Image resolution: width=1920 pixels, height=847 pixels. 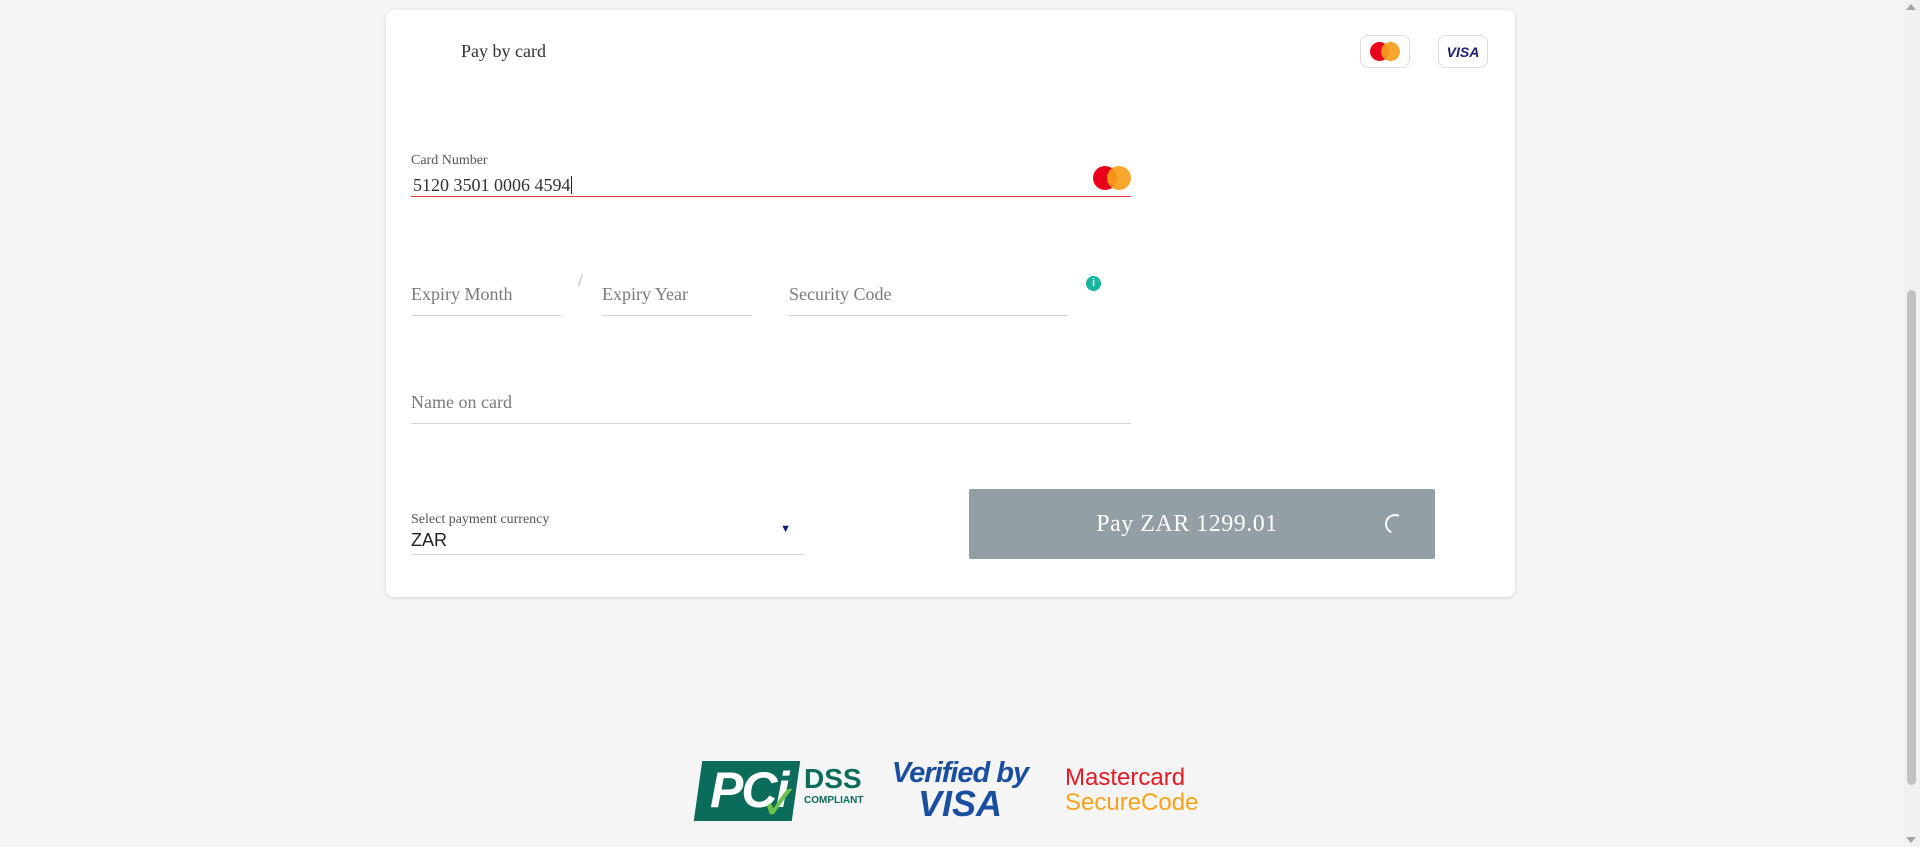 I want to click on expiry-month-placeholder: Expiry Month, so click(x=462, y=294).